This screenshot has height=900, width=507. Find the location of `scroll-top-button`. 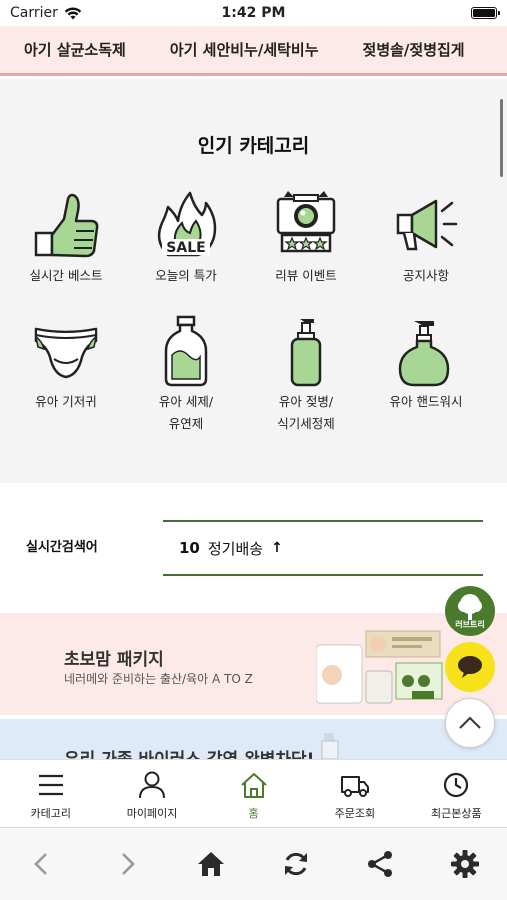

scroll-top-button is located at coordinates (470, 723).